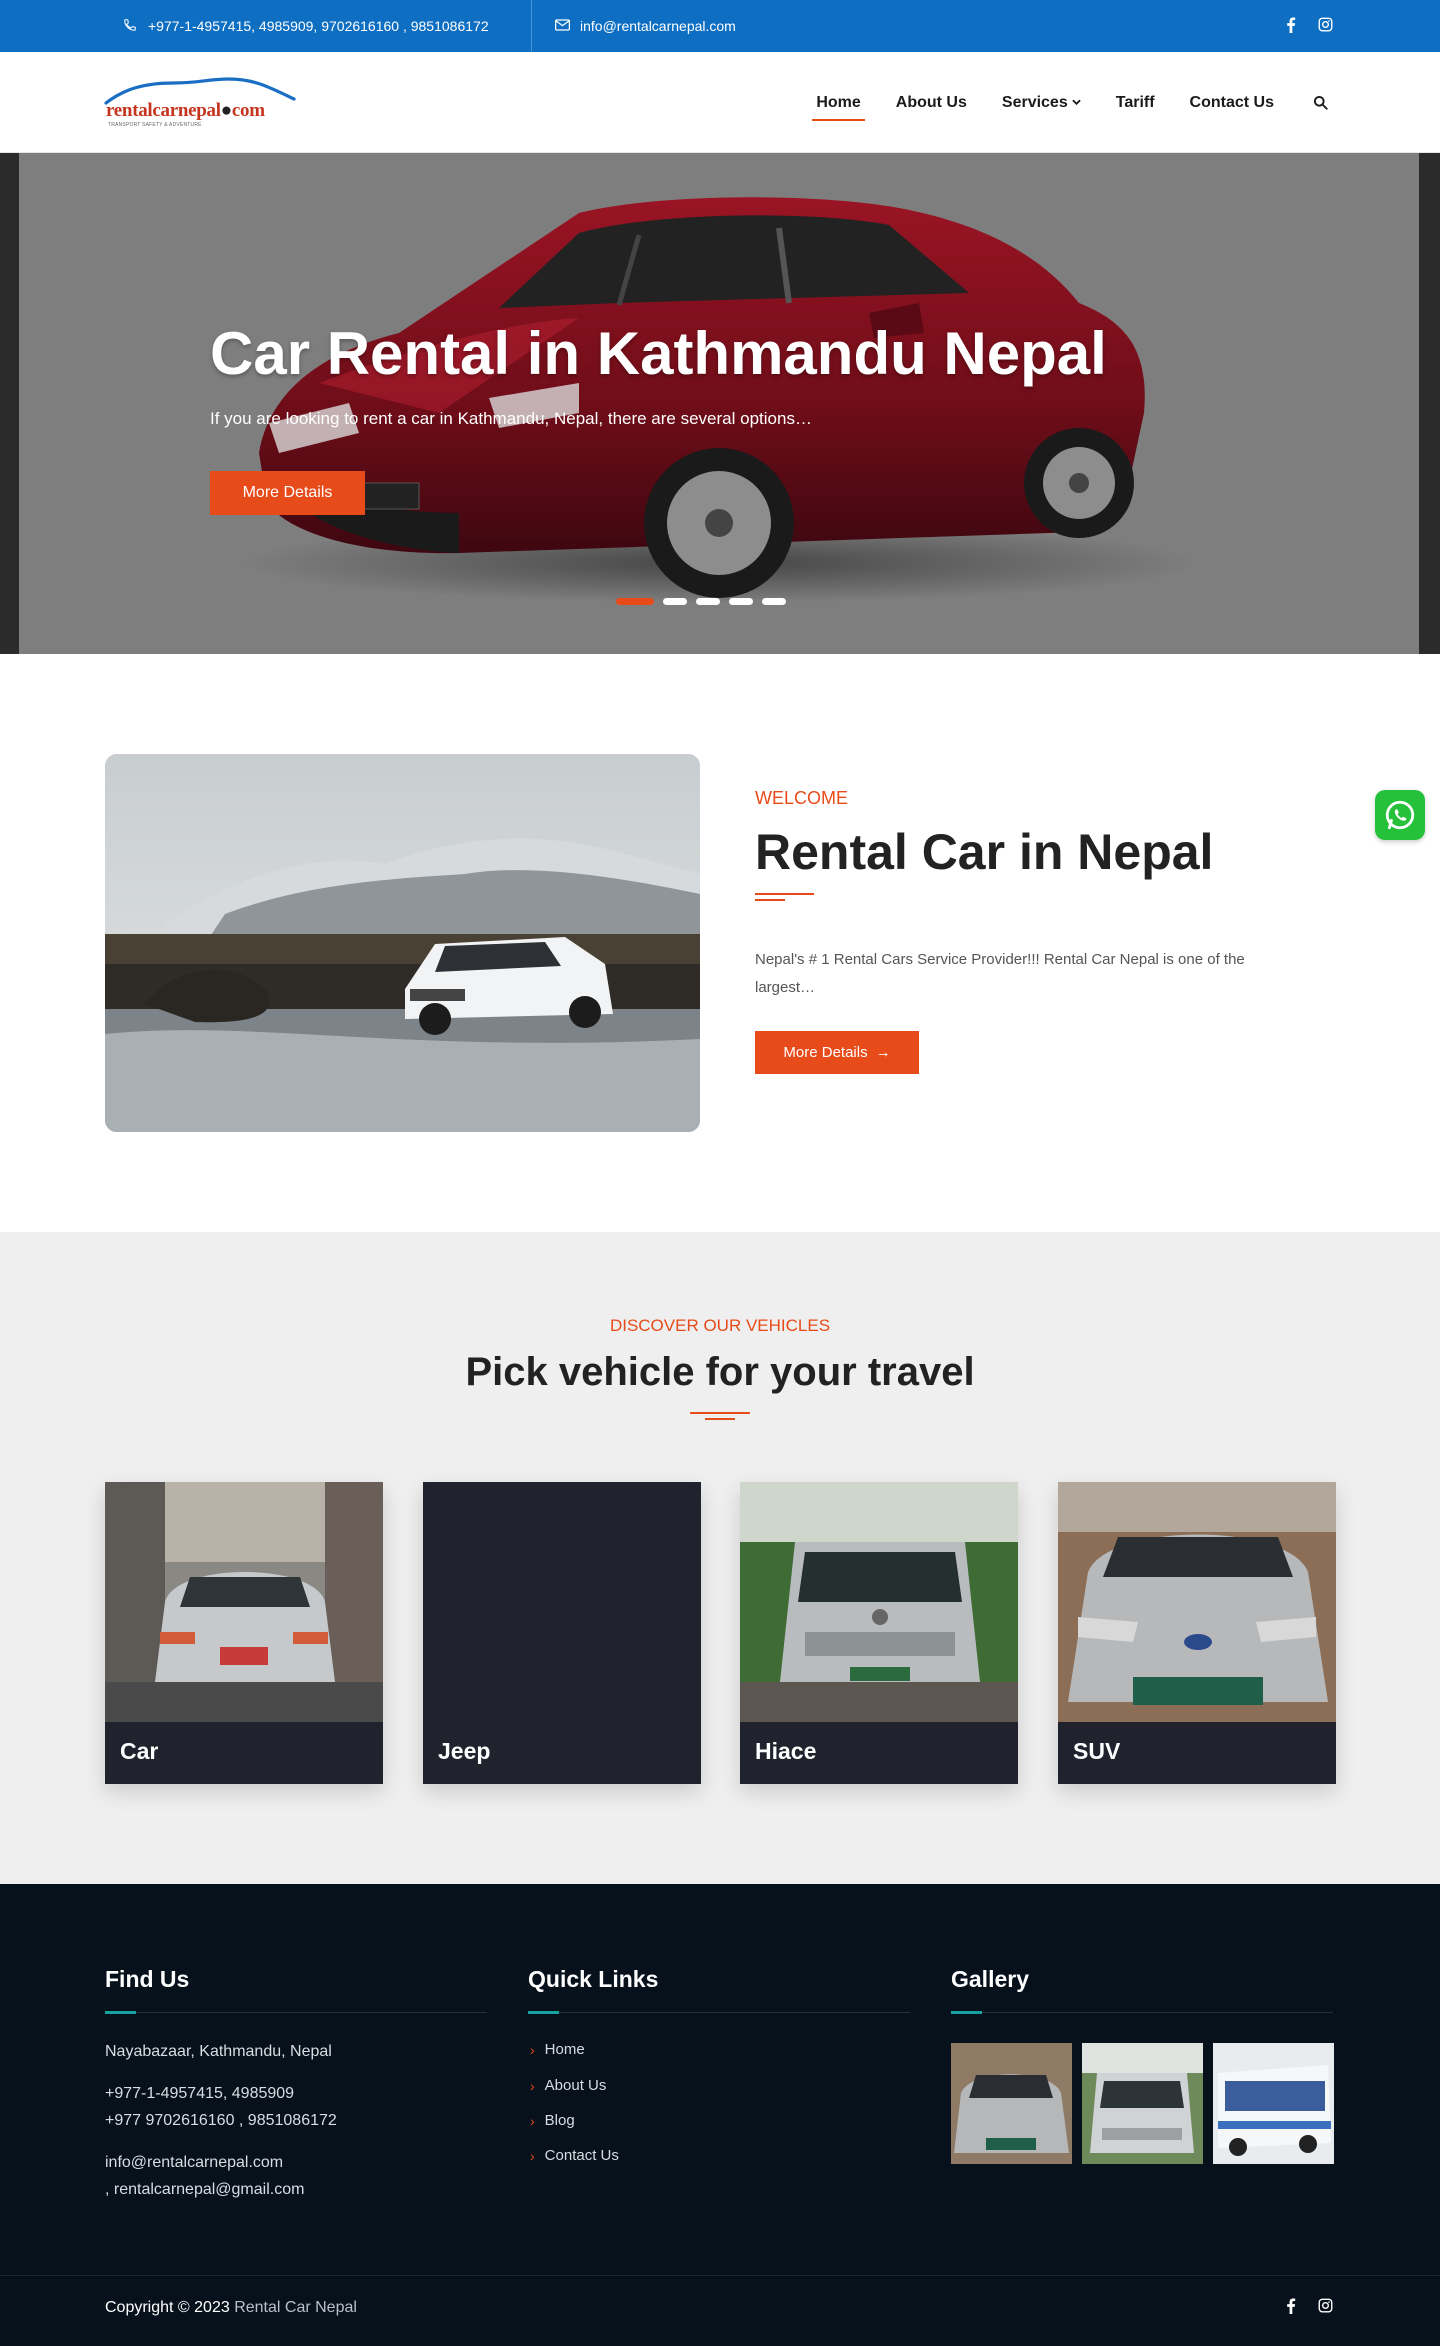 The width and height of the screenshot is (1440, 2346). What do you see at coordinates (1400, 815) in the screenshot?
I see `whatsapp-icon` at bounding box center [1400, 815].